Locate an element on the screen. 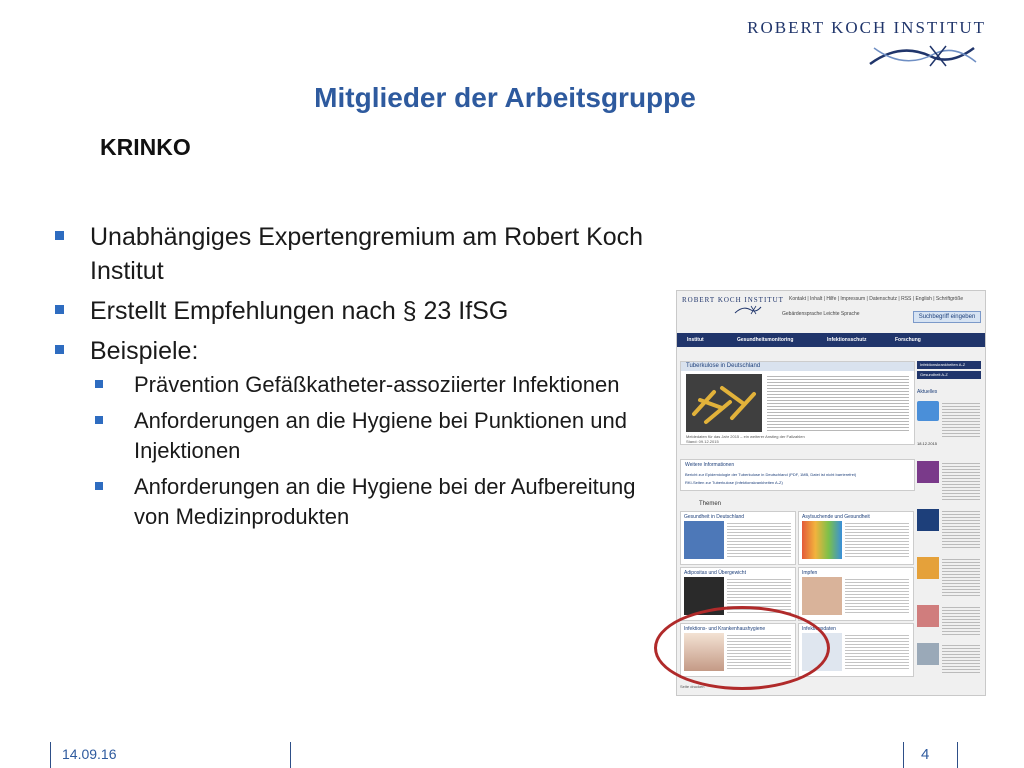 The height and width of the screenshot is (768, 1024). topic-tile-asylsuchende: Asylsuchende und Gesundheit is located at coordinates (856, 538).